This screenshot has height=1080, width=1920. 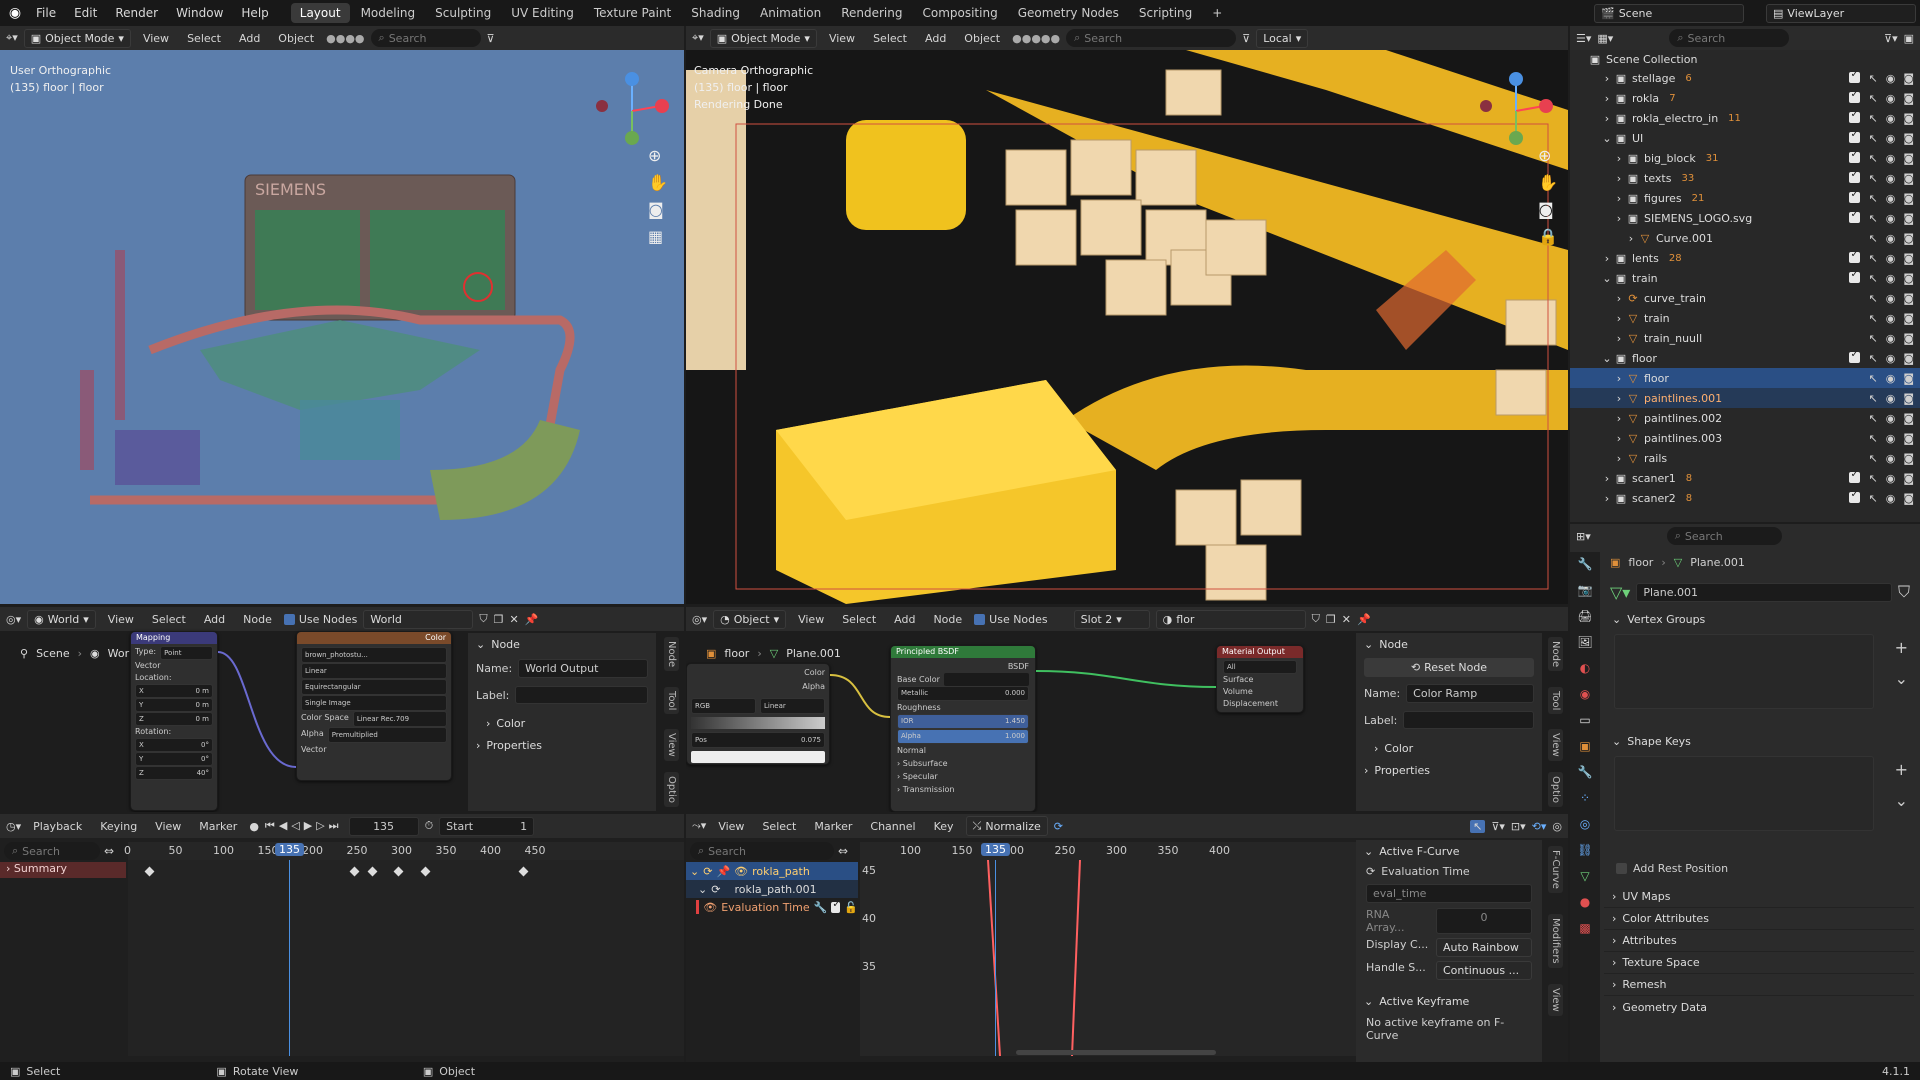 I want to click on outliner-search: ⌕ Search, so click(x=1729, y=38).